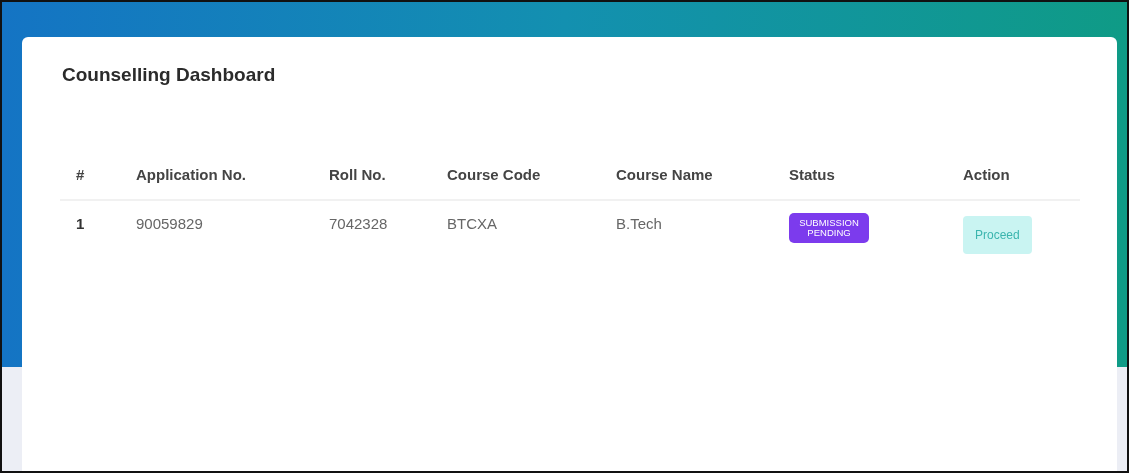 The image size is (1129, 473). What do you see at coordinates (358, 224) in the screenshot?
I see `table-cell-text: 7042328` at bounding box center [358, 224].